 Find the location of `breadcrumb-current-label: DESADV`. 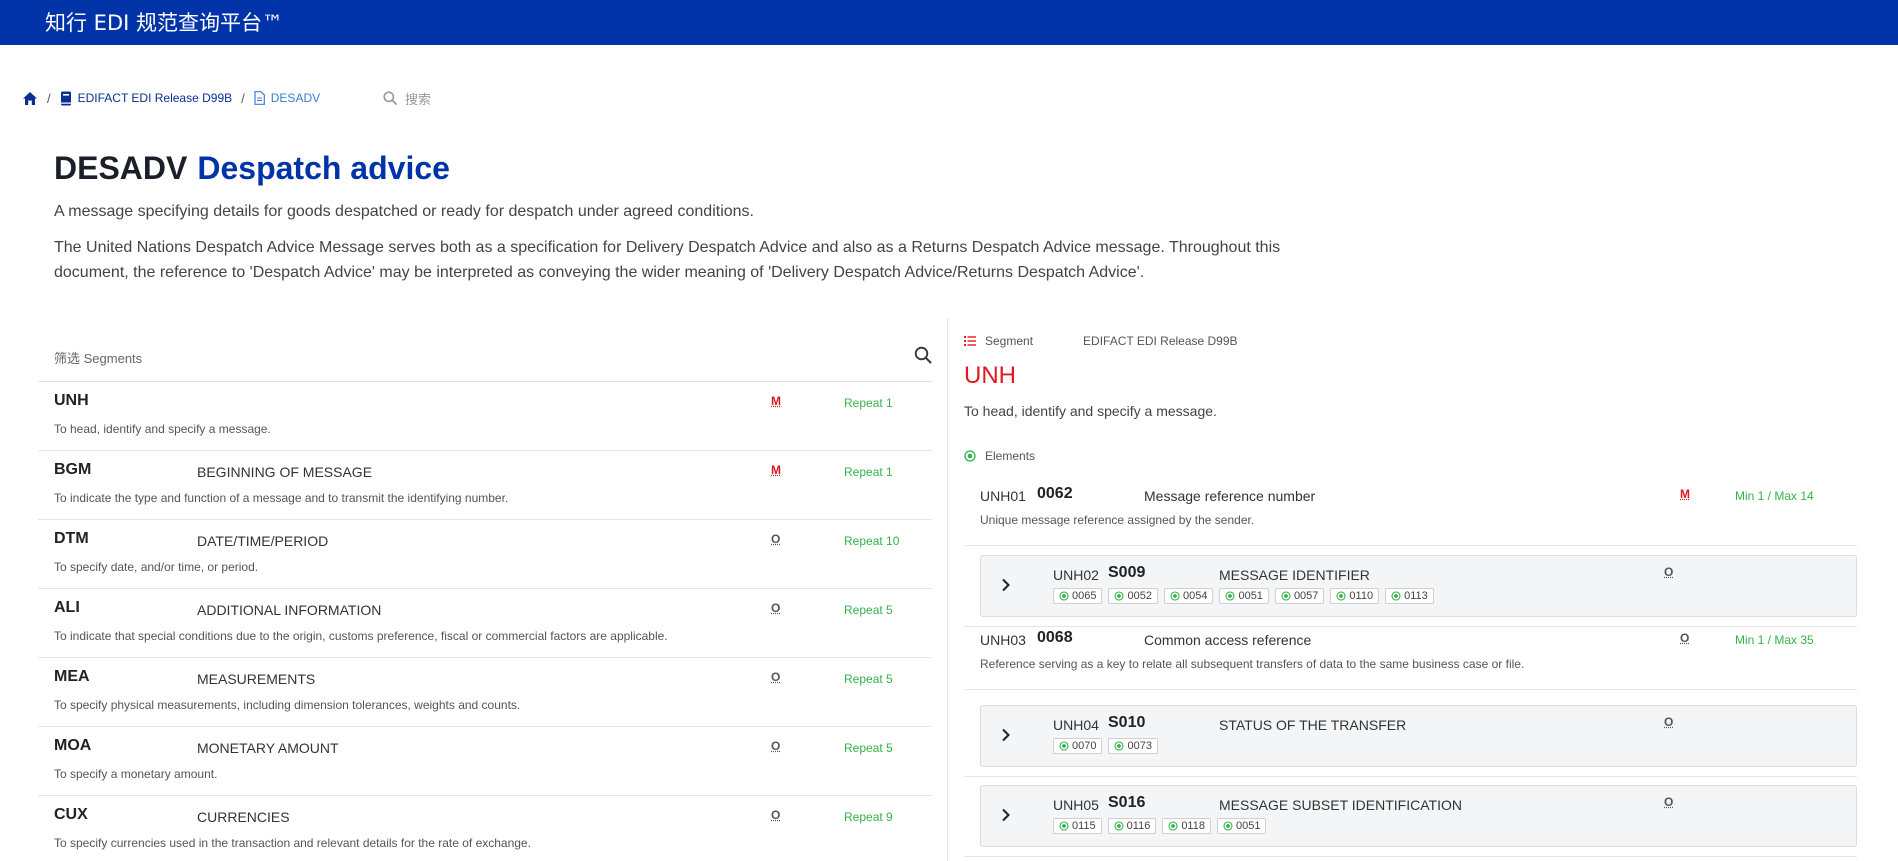

breadcrumb-current-label: DESADV is located at coordinates (295, 98).